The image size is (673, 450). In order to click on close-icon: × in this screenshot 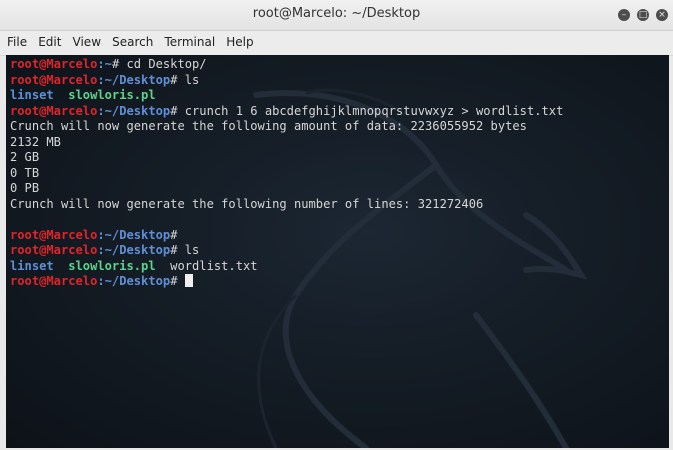, I will do `click(662, 15)`.